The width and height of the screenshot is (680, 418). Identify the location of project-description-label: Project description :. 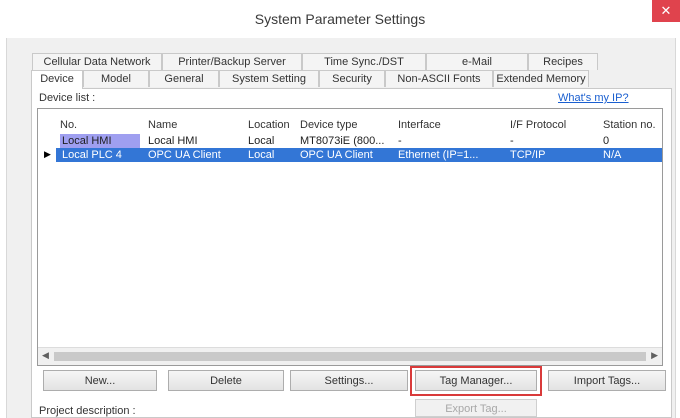
(87, 411).